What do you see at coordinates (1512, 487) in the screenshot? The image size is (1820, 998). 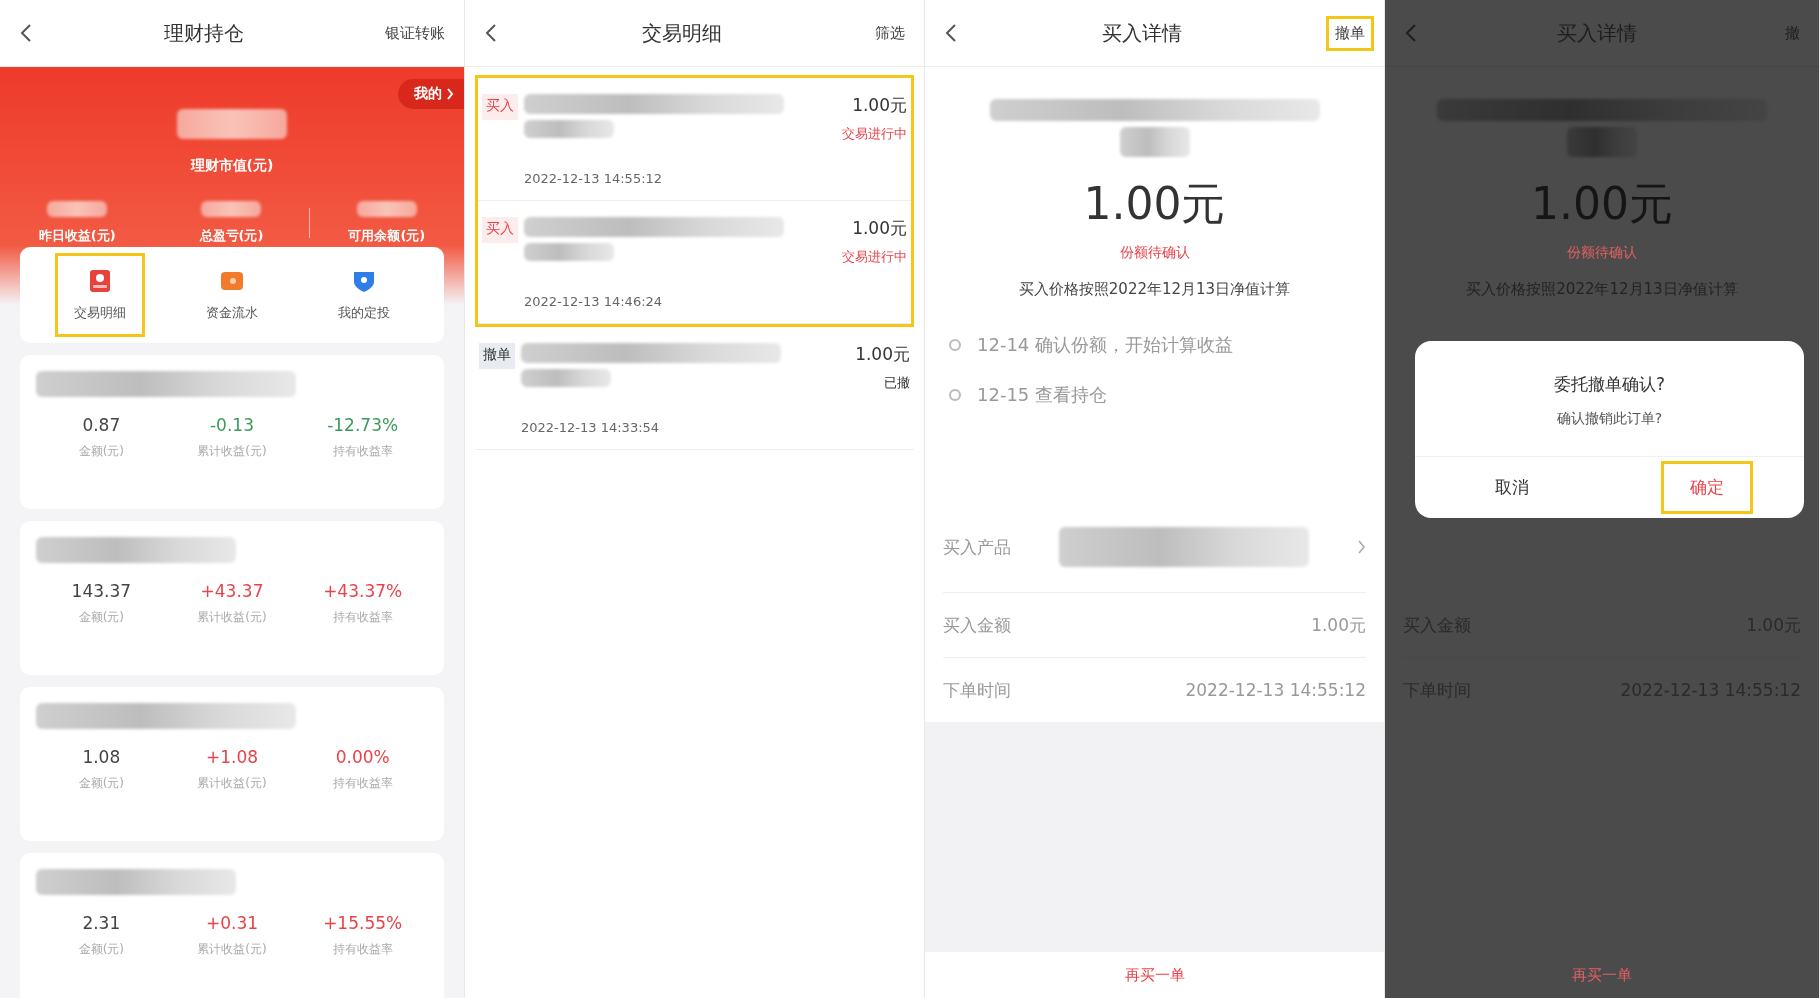 I see `dialog-button: 取消` at bounding box center [1512, 487].